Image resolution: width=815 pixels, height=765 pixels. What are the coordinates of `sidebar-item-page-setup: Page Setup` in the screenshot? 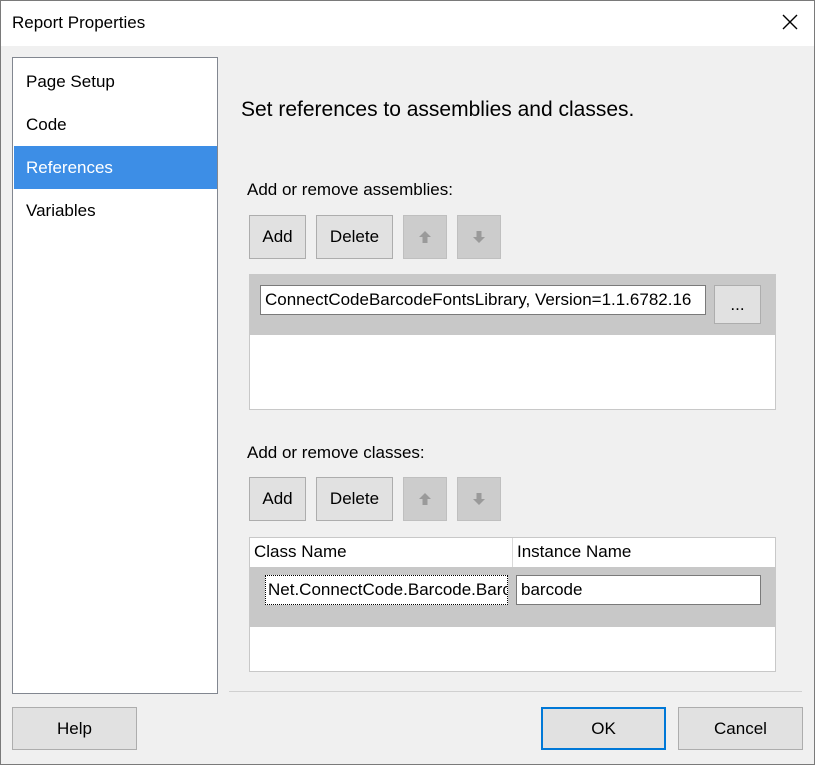 It's located at (115, 81).